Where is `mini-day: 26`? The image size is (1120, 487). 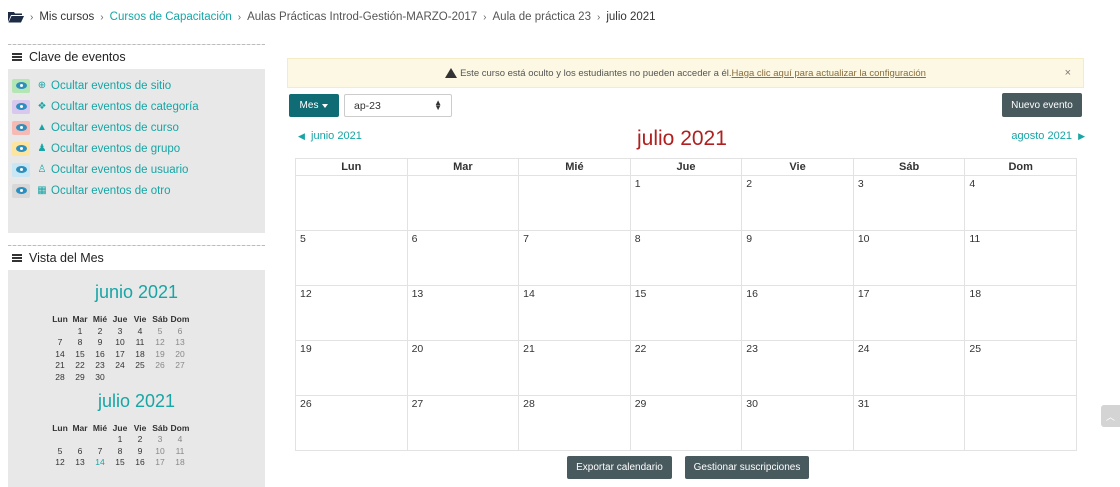 mini-day: 26 is located at coordinates (160, 366).